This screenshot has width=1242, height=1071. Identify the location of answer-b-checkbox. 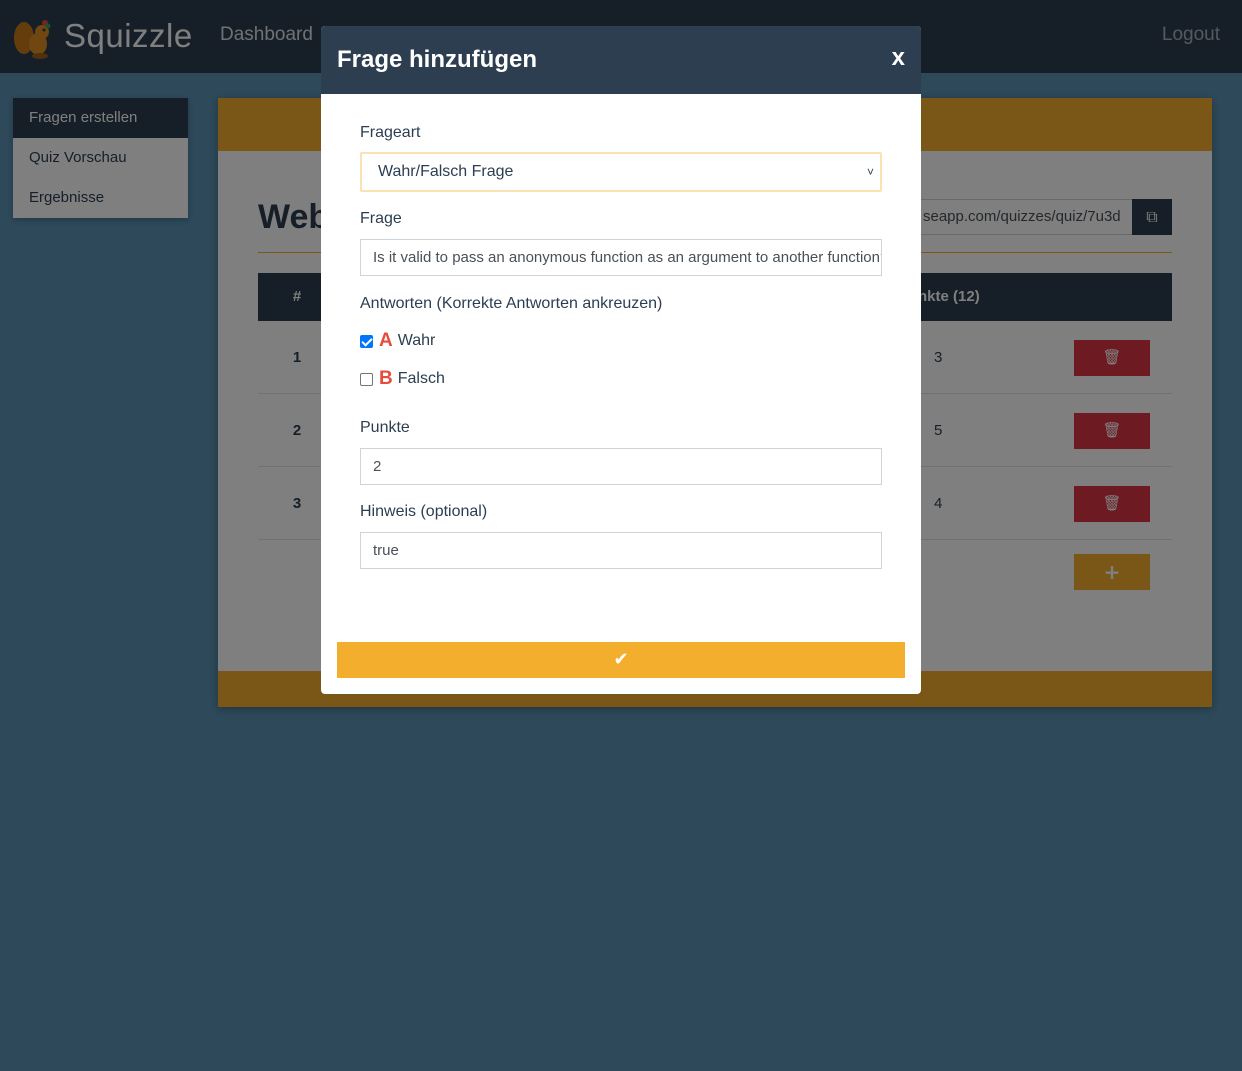
(366, 379).